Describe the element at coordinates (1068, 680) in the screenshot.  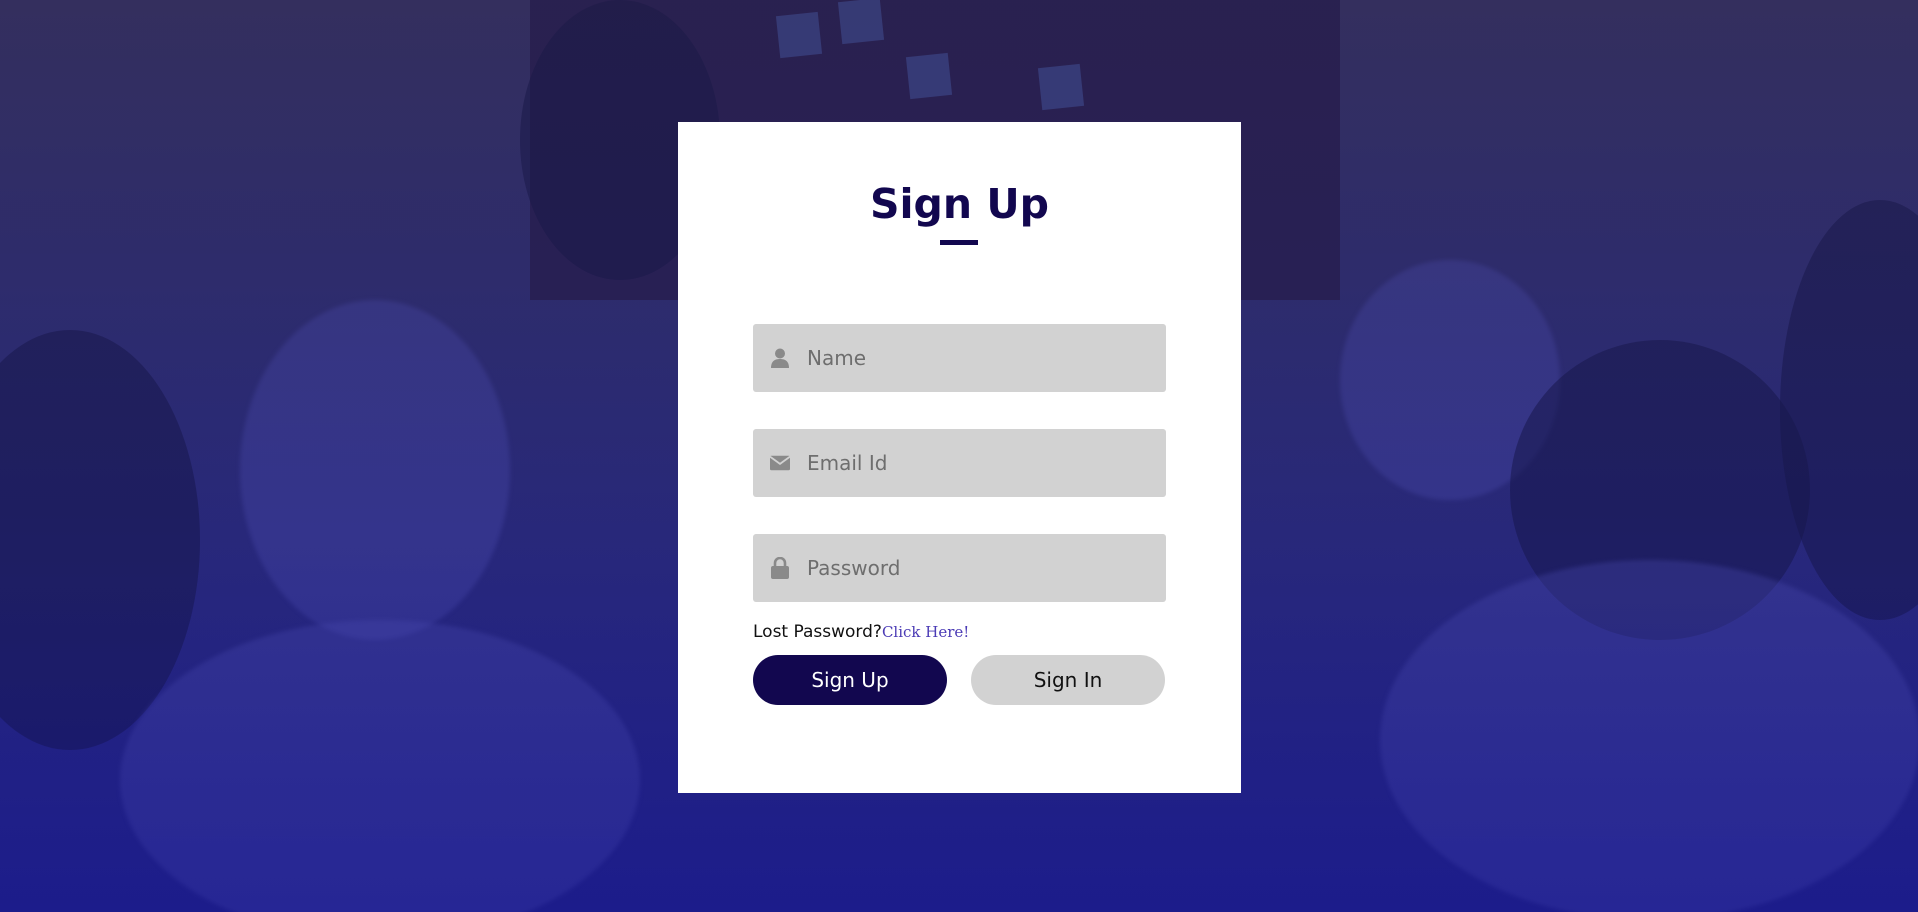
I see `sign-in-button: Sign In` at that location.